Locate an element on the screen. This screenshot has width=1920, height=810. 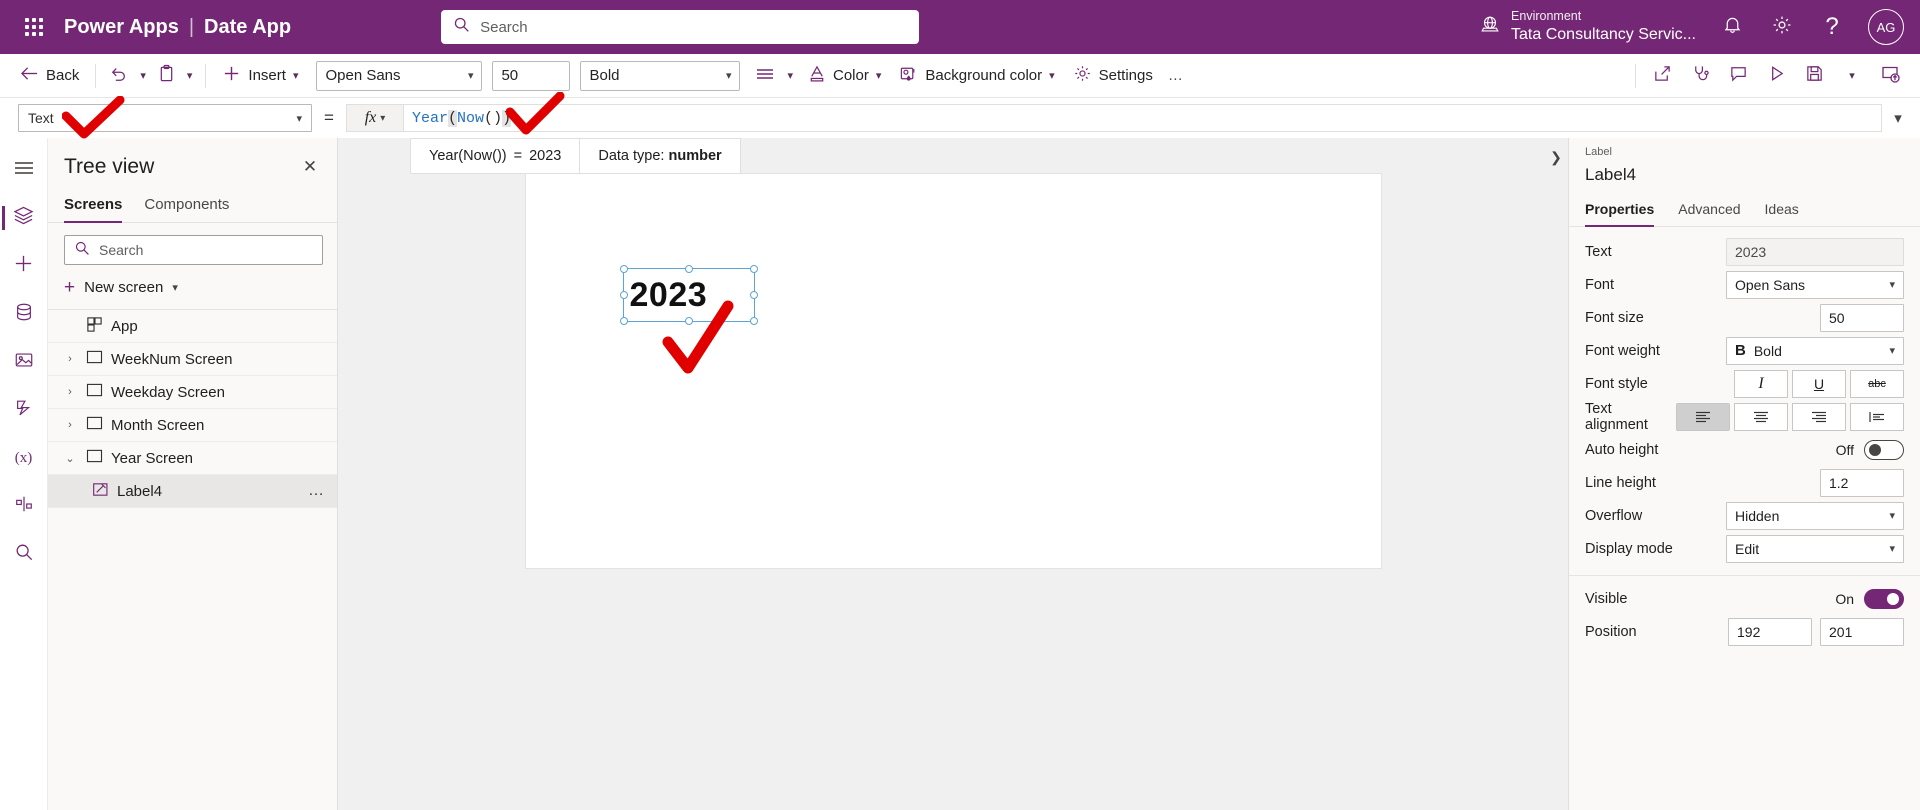
chevron-down-icon: ⌄ is located at coordinates (70, 458).